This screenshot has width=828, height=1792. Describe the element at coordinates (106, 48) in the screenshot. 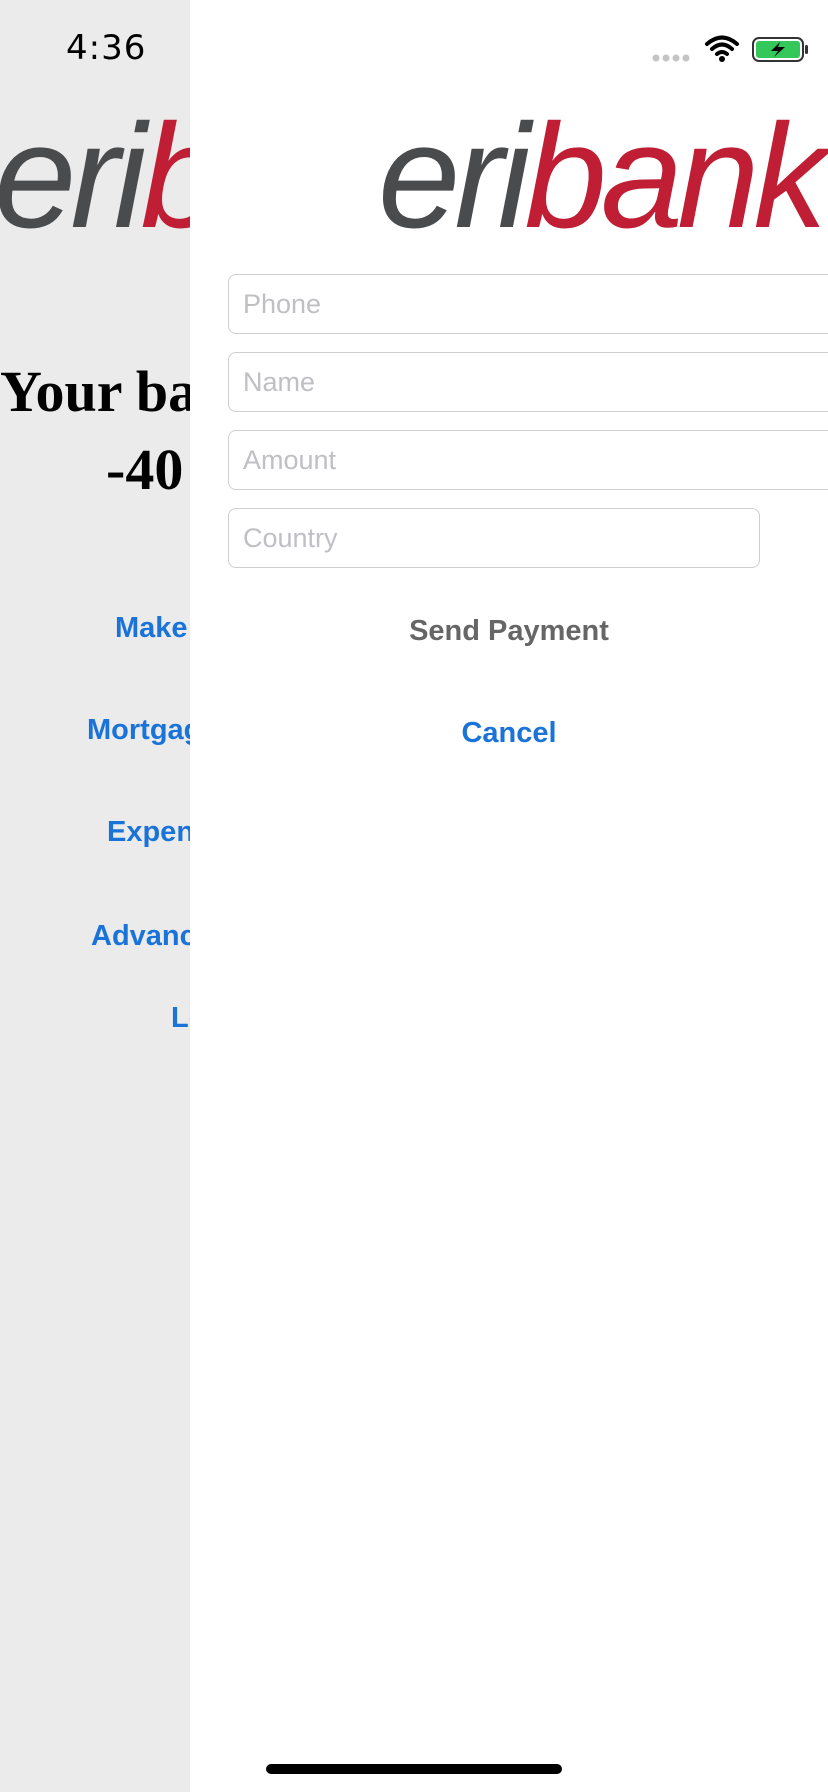

I see `status-time: 4:36` at that location.